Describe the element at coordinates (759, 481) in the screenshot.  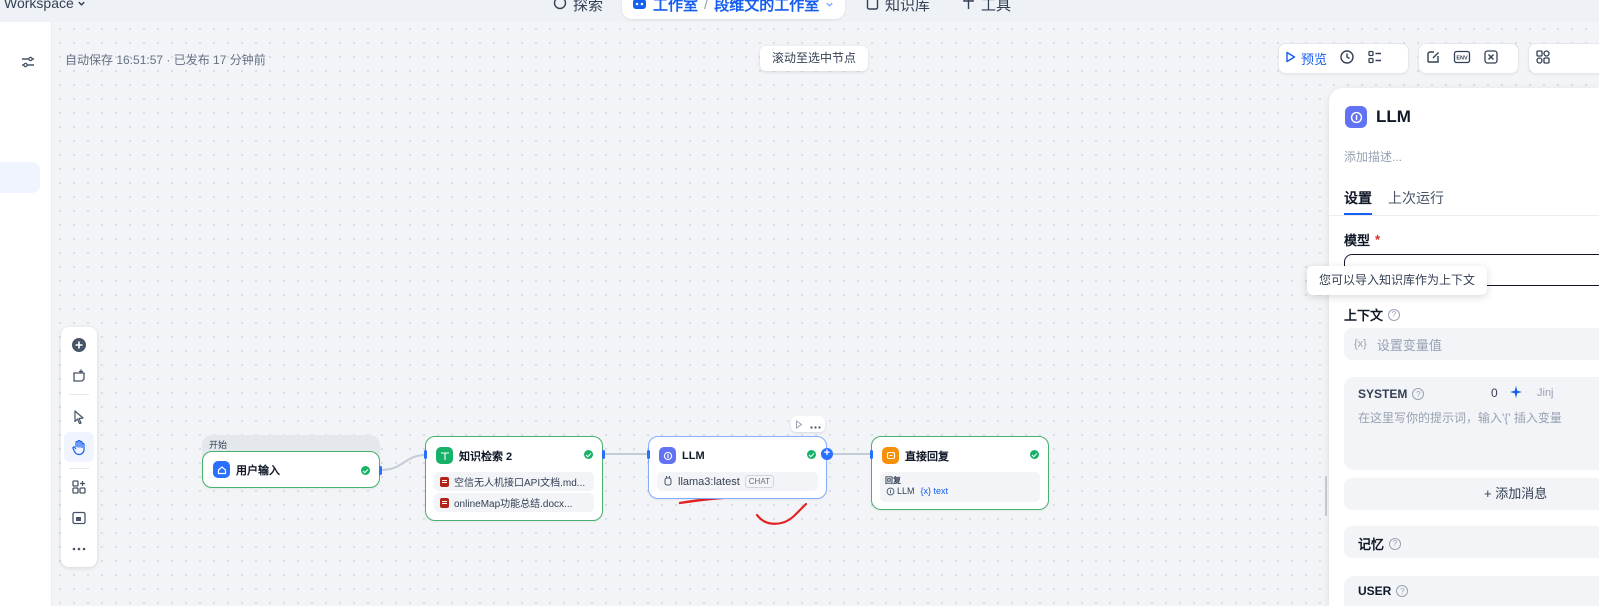
I see `model-mode-badge: CHAT` at that location.